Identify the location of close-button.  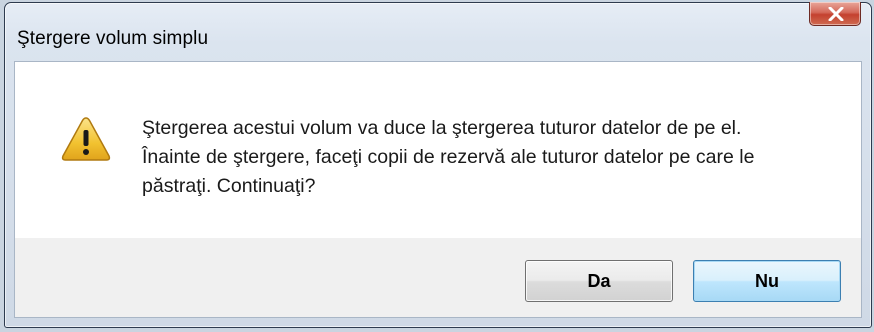
(835, 14).